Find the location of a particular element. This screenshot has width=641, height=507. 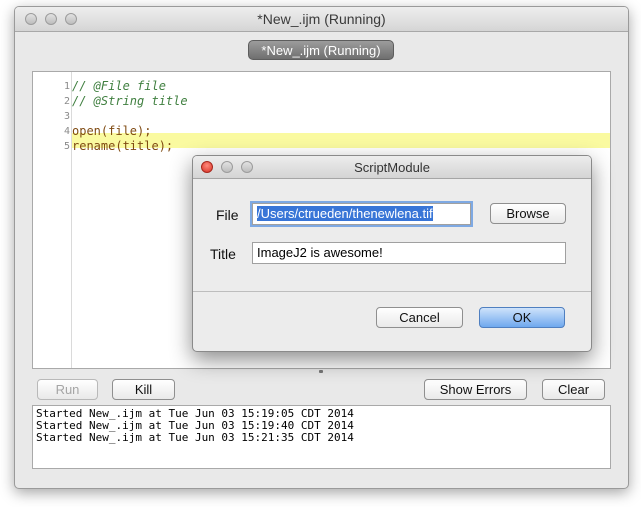

file-label: File is located at coordinates (227, 215).